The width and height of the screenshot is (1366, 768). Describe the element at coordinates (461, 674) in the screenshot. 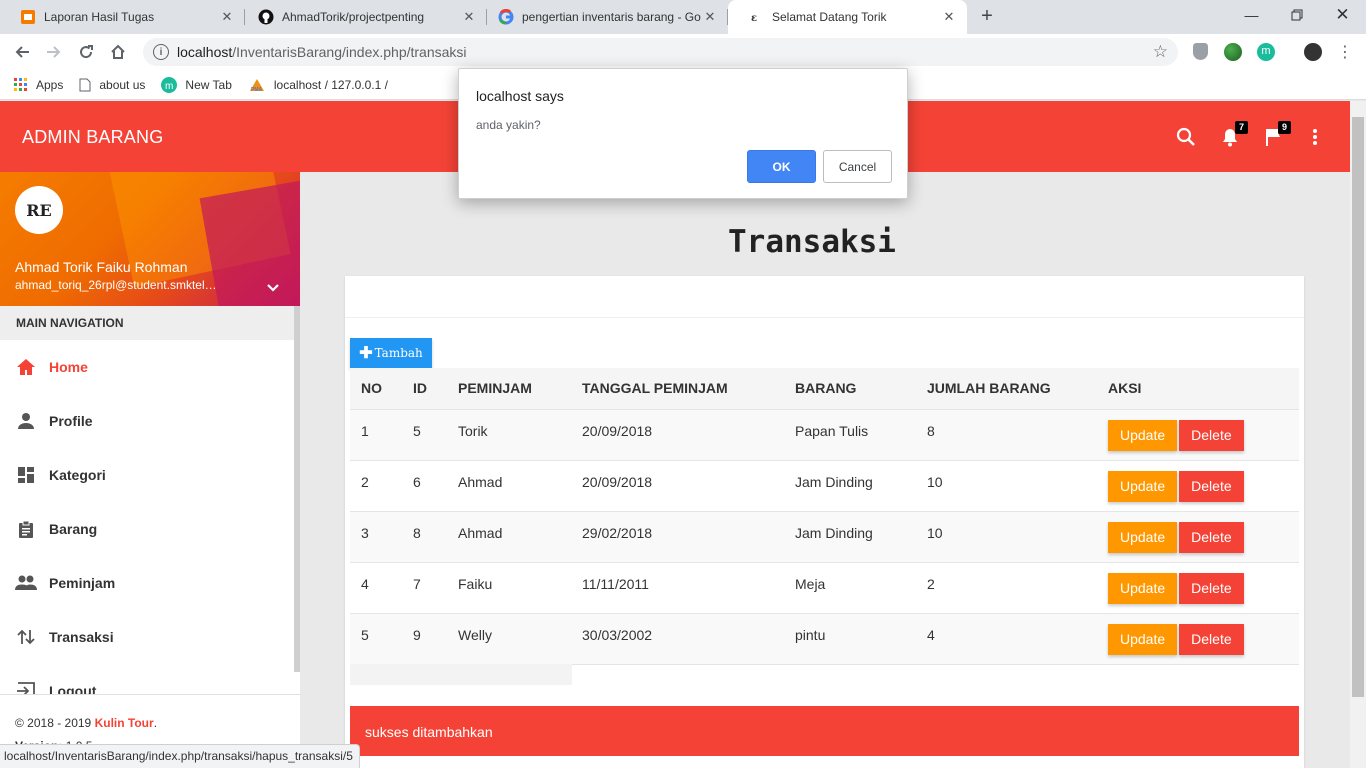

I see `table-horizontal-scrollbar` at that location.